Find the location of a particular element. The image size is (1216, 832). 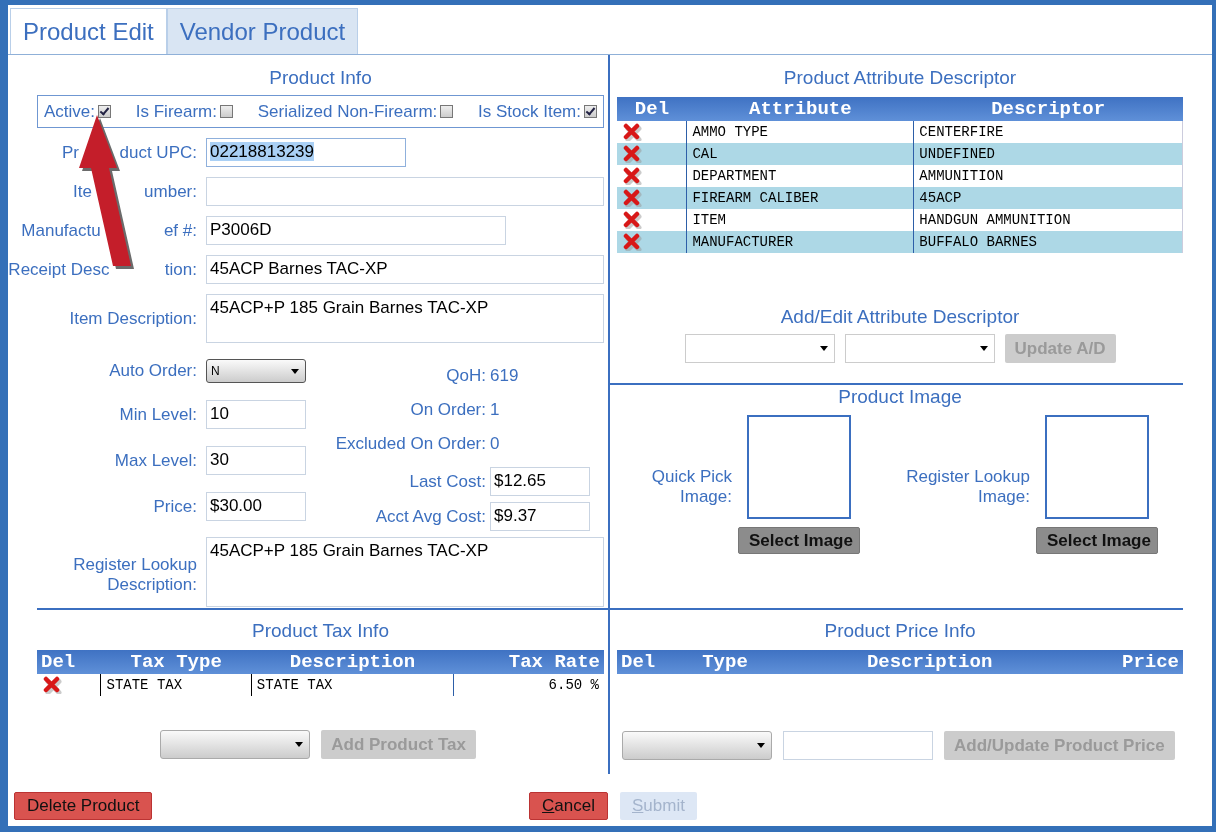

field-label: Min Level: is located at coordinates (157, 414).